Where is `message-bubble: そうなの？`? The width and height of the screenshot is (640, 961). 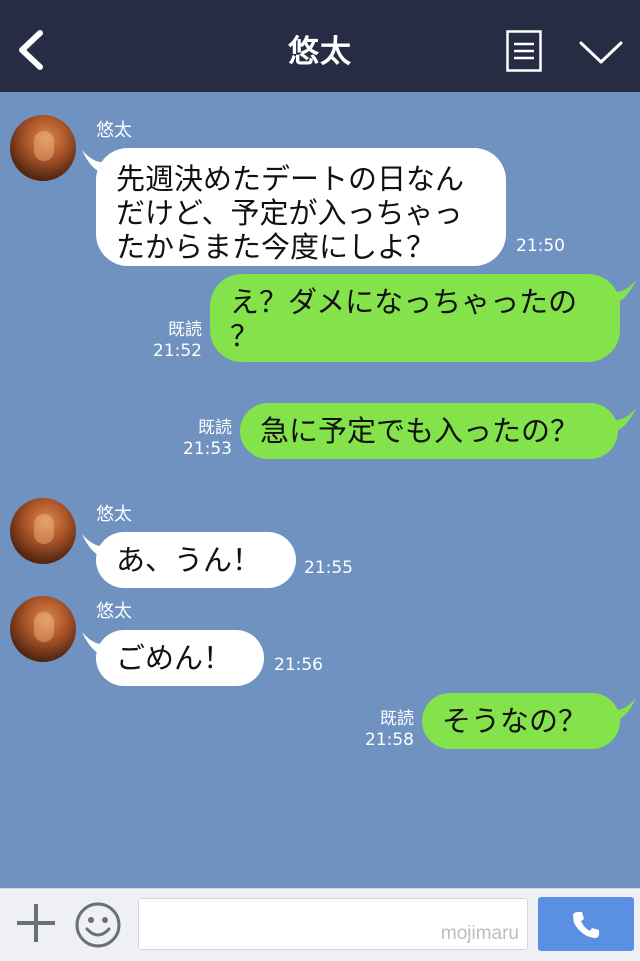
message-bubble: そうなの？ is located at coordinates (521, 721).